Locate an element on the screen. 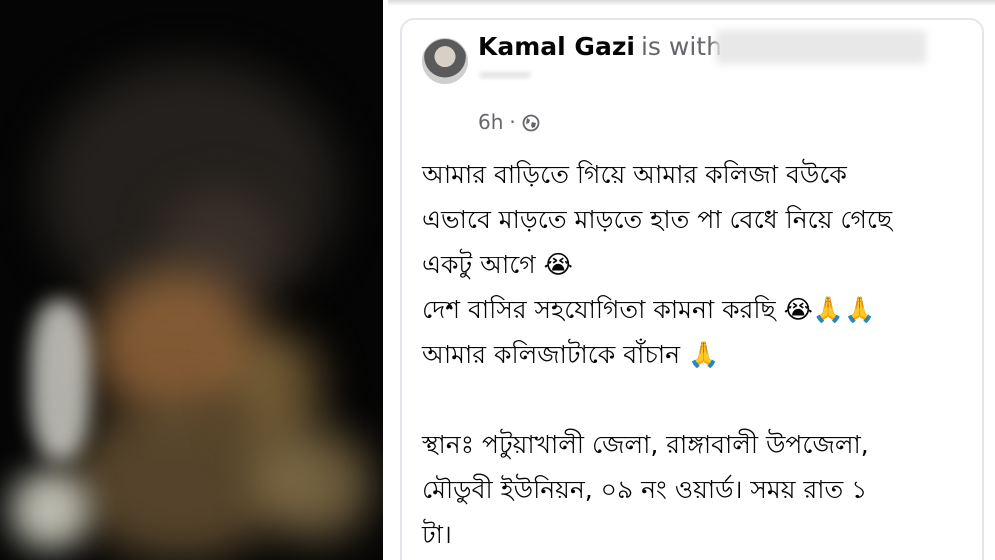  with-label: is with is located at coordinates (681, 46).